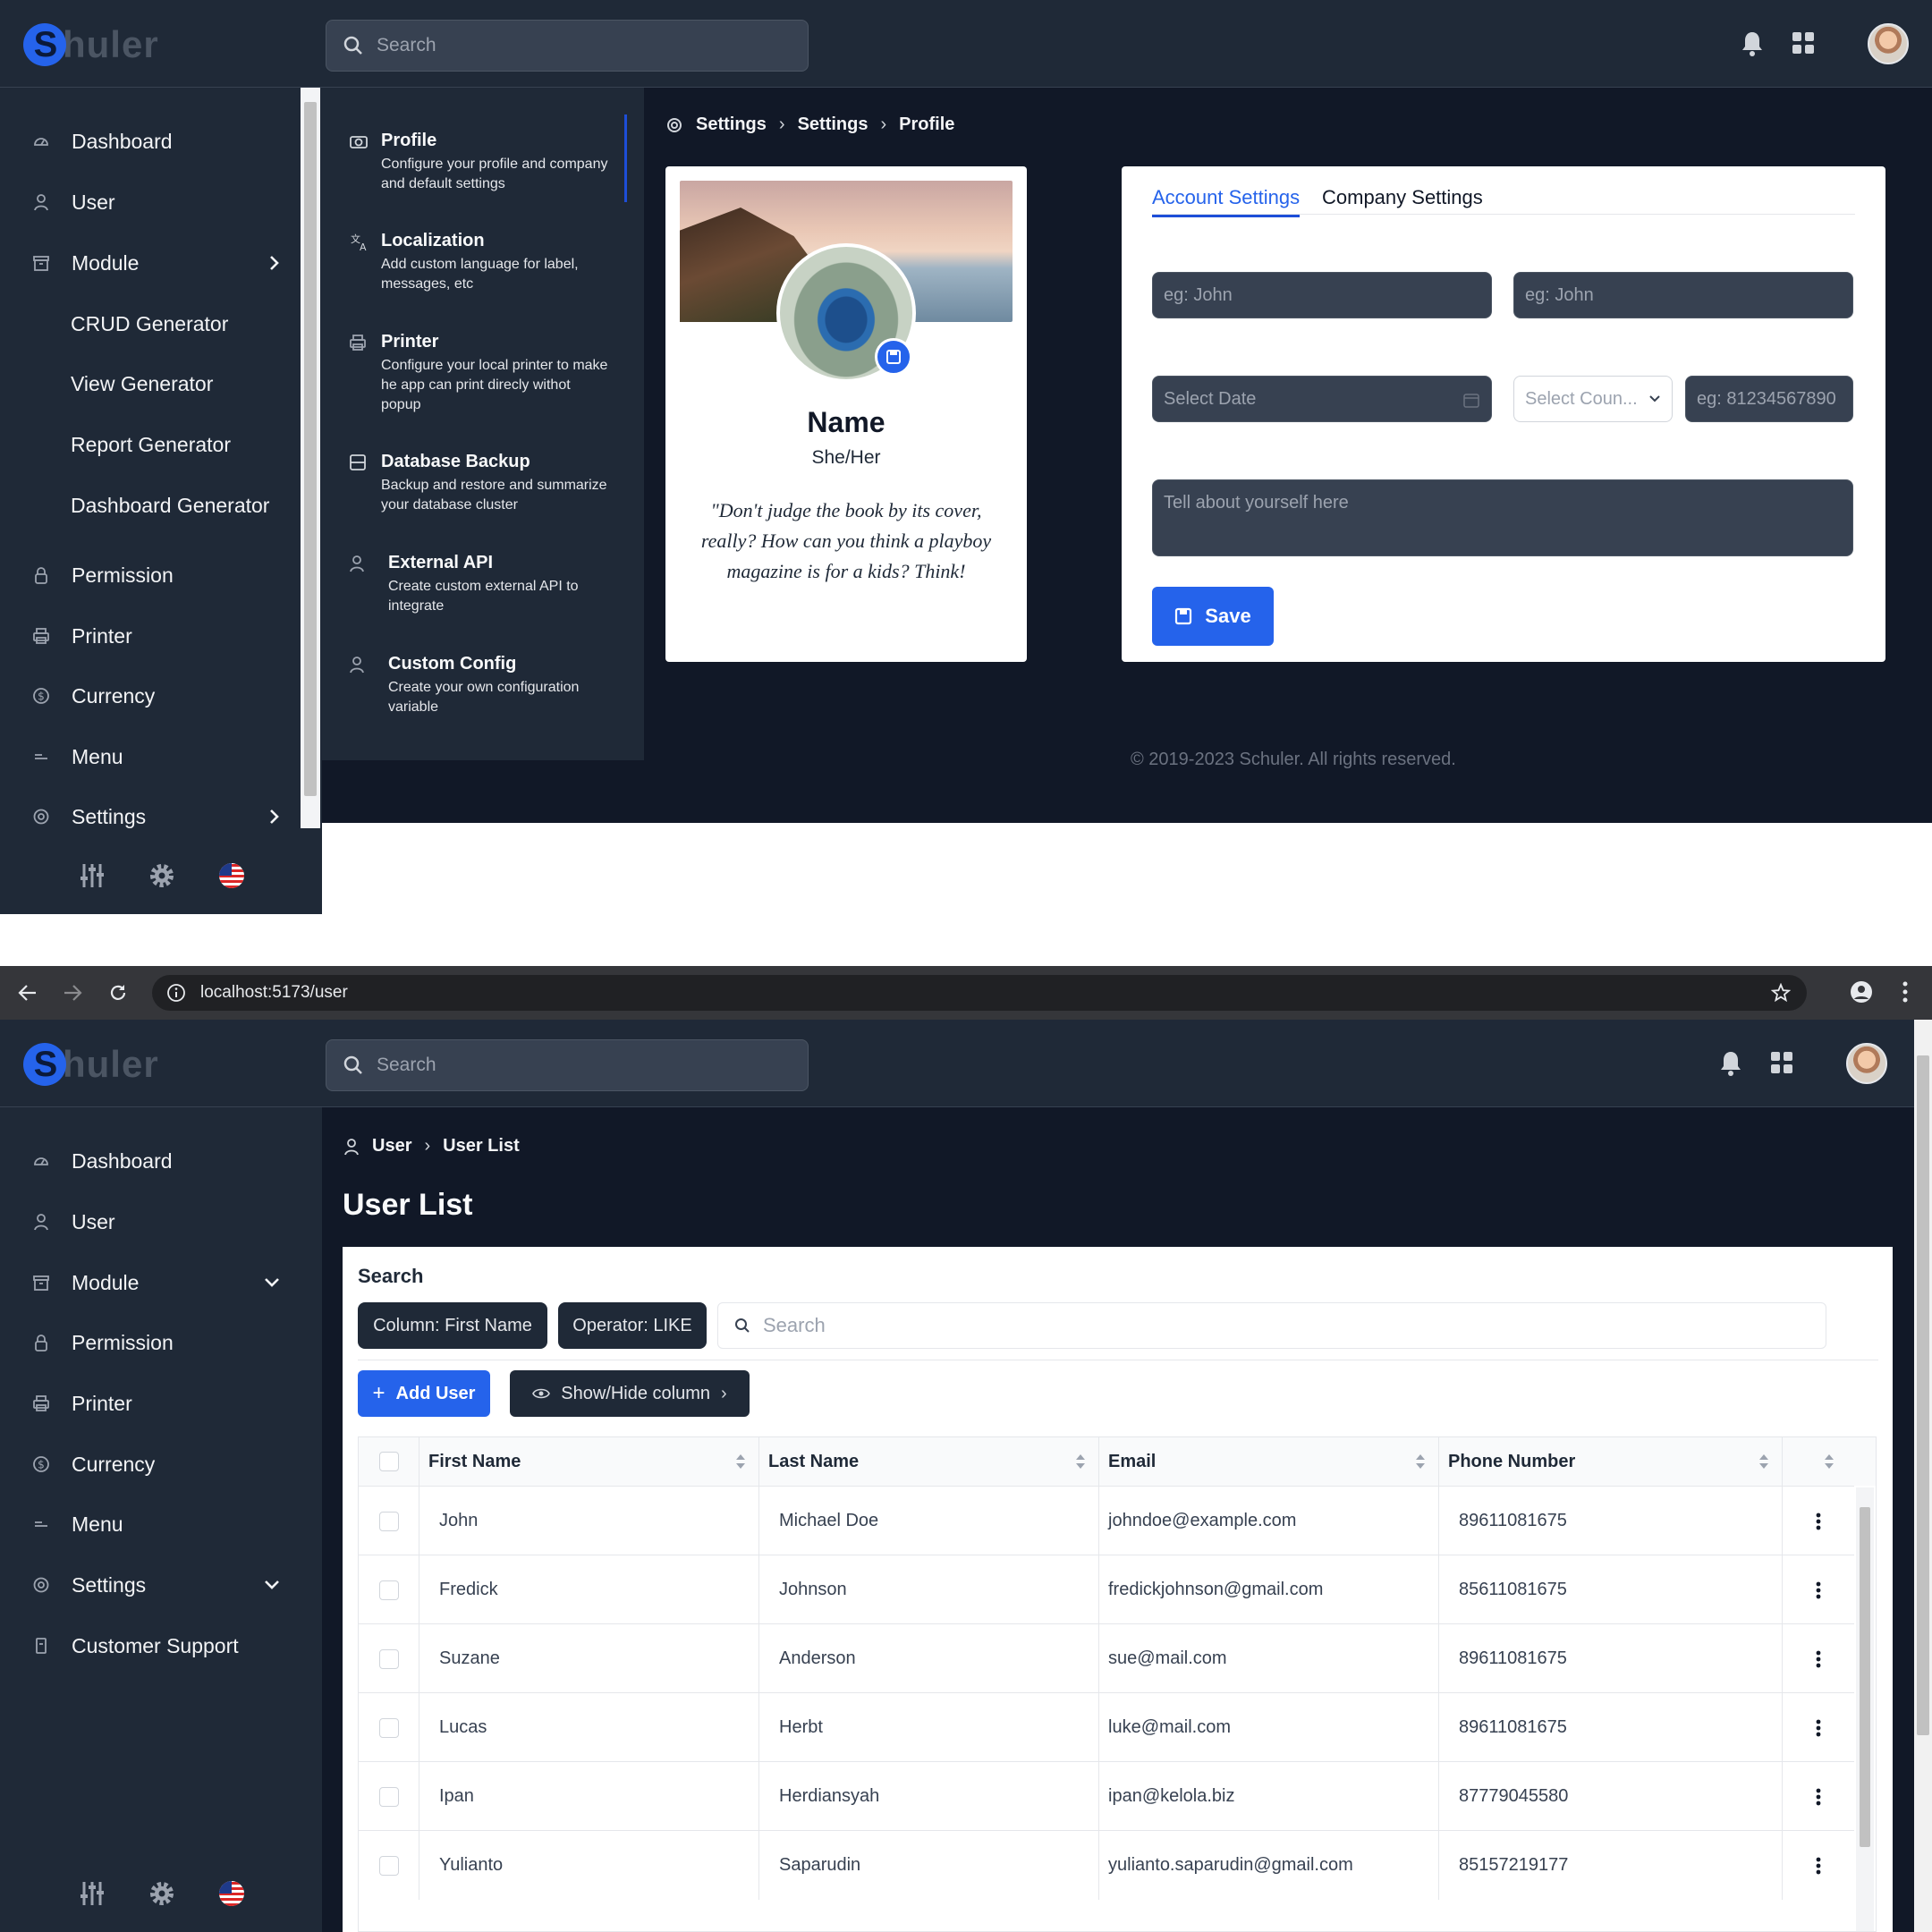  Describe the element at coordinates (1611, 1461) in the screenshot. I see `column-header-phone-number: Phone Number` at that location.